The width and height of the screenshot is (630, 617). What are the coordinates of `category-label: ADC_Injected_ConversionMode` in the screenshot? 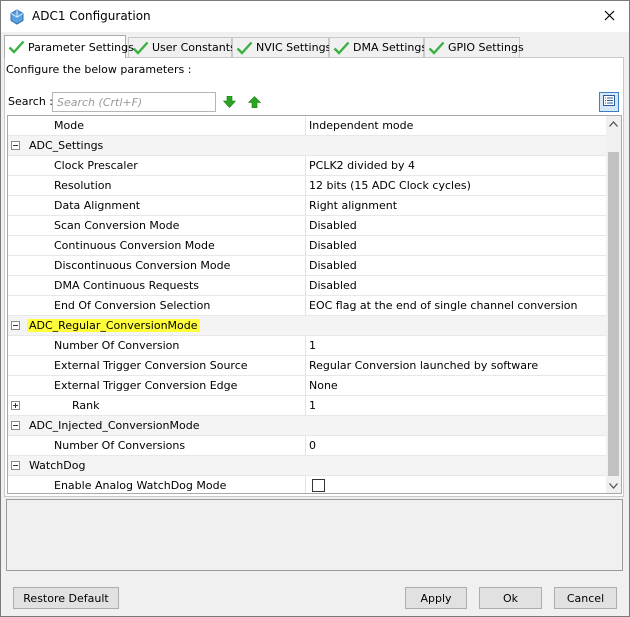 It's located at (114, 425).